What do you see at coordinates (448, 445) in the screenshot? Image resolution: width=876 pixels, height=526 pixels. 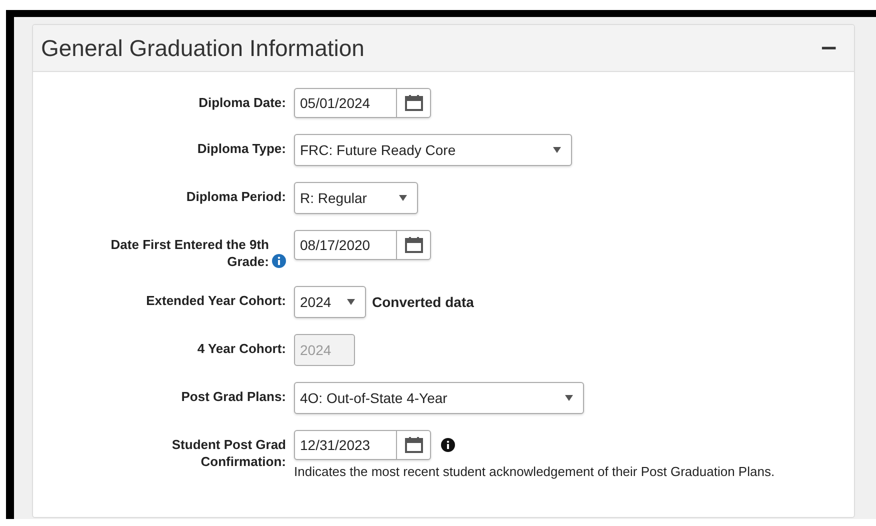 I see `info-icon` at bounding box center [448, 445].